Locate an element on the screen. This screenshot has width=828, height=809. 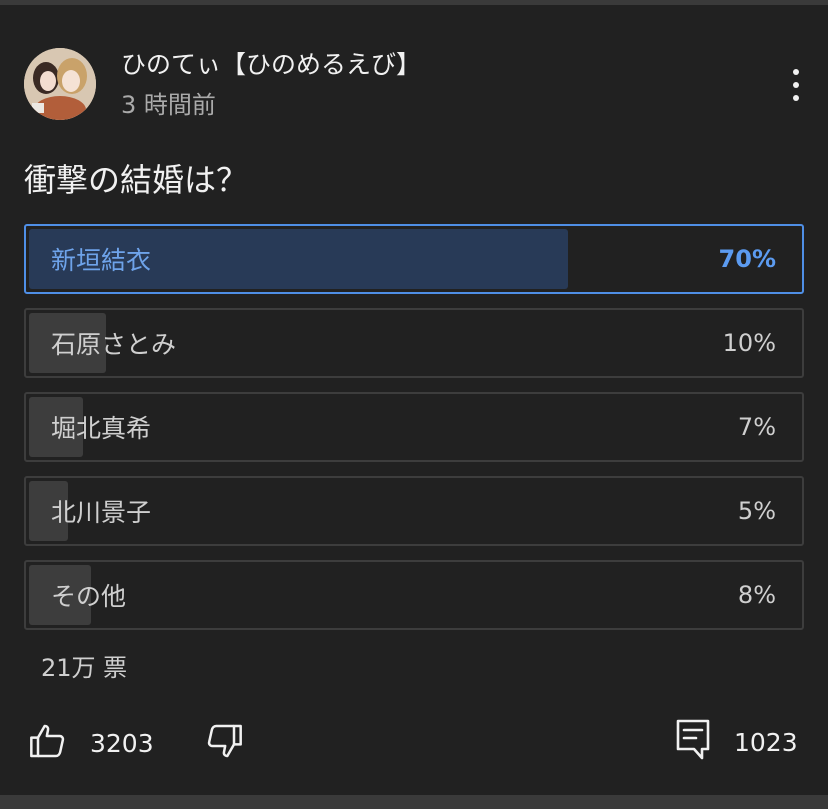
poll-vote-count: 21万 票 is located at coordinates (84, 668).